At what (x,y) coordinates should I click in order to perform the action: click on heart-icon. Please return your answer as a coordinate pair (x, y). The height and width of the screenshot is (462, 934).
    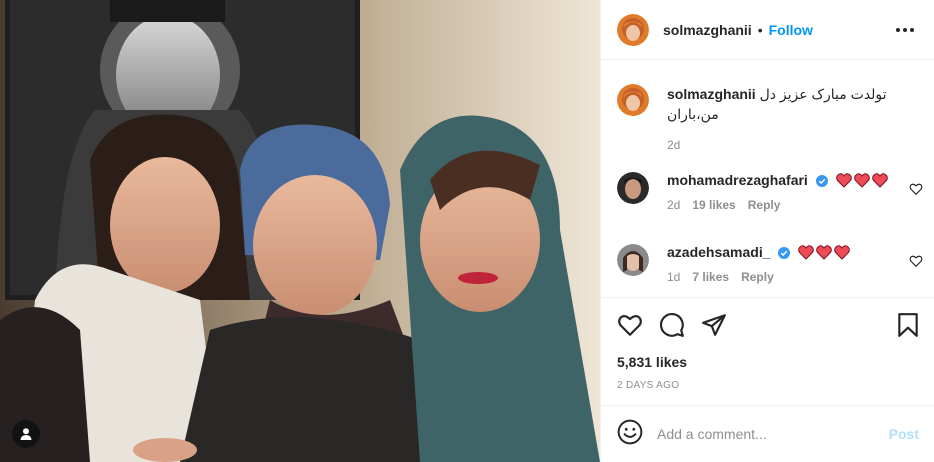
    Looking at the image, I should click on (630, 325).